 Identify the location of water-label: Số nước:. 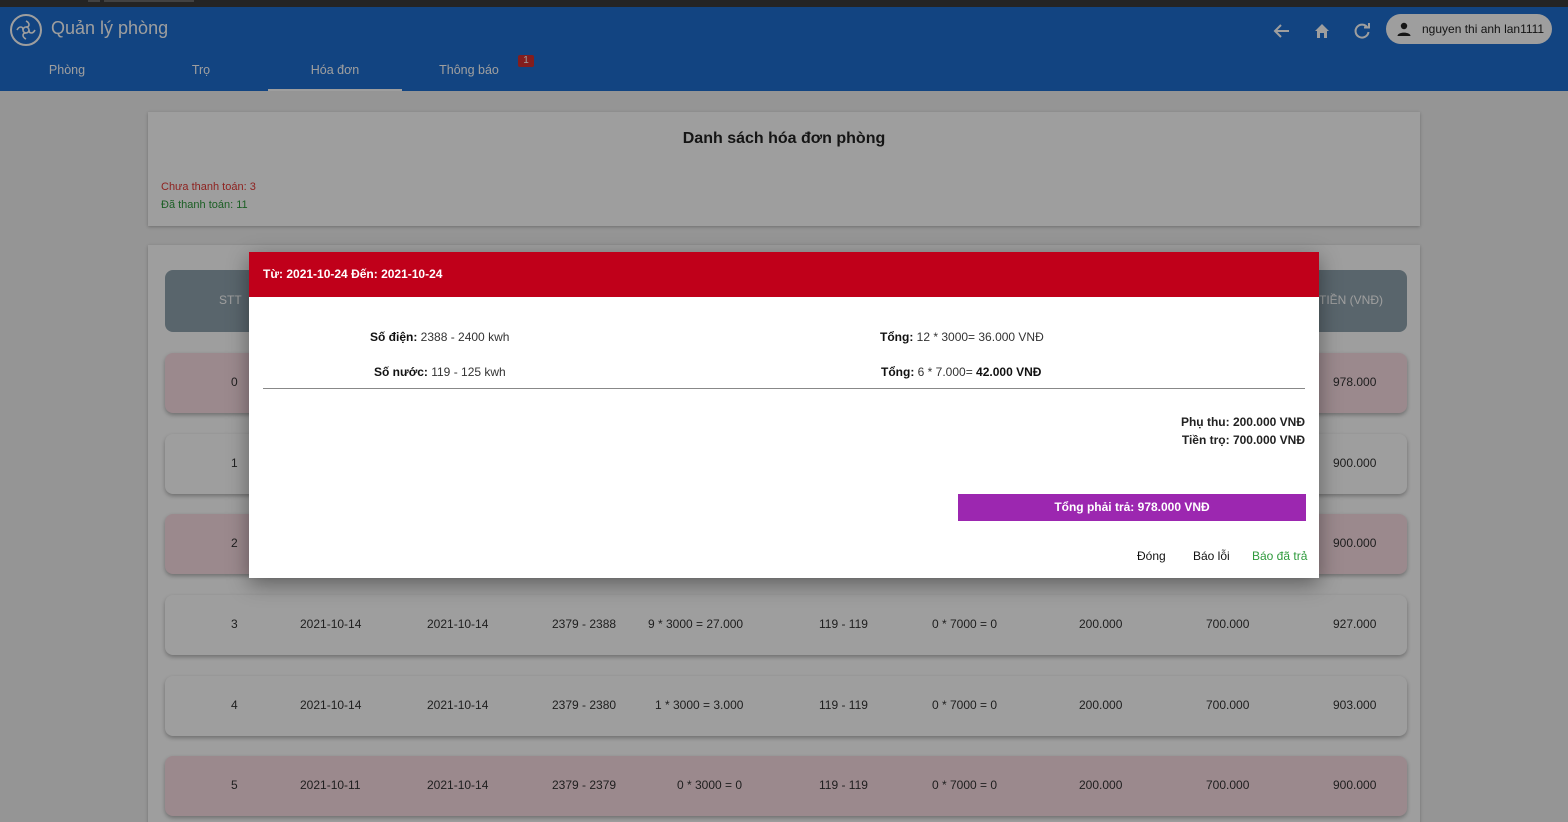
(401, 372).